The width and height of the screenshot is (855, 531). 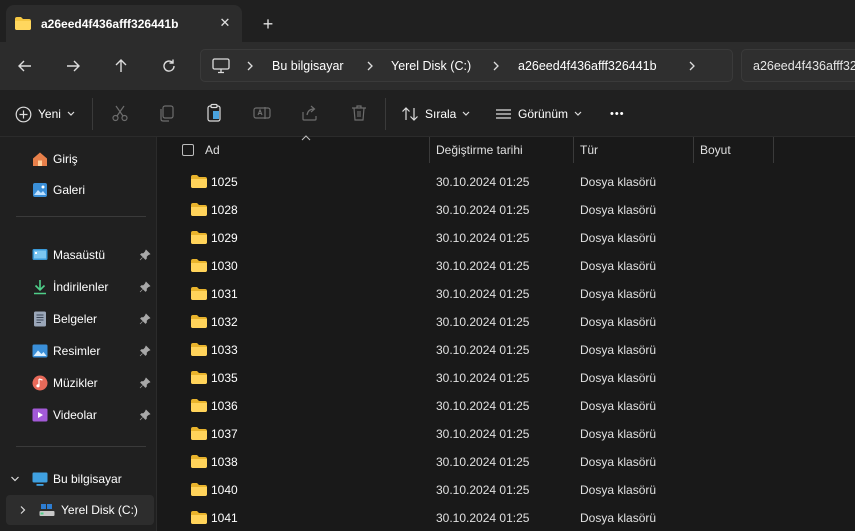 I want to click on command-bar: Yeni Sırala Görünüm •••, so click(x=427, y=113).